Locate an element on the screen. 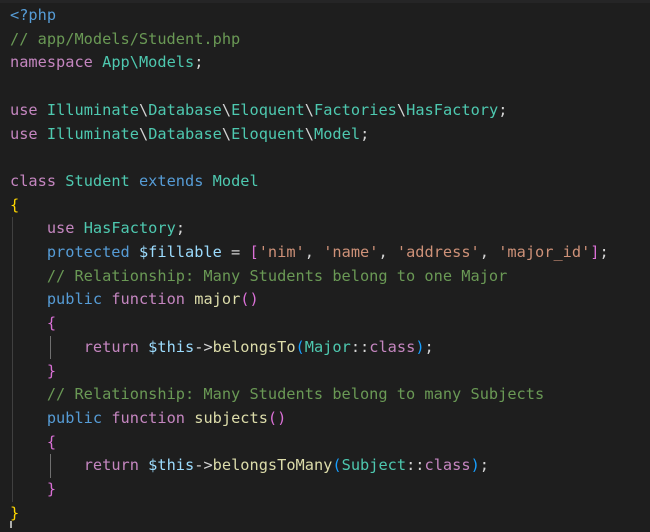 The image size is (650, 532). code-token: function is located at coordinates (148, 299).